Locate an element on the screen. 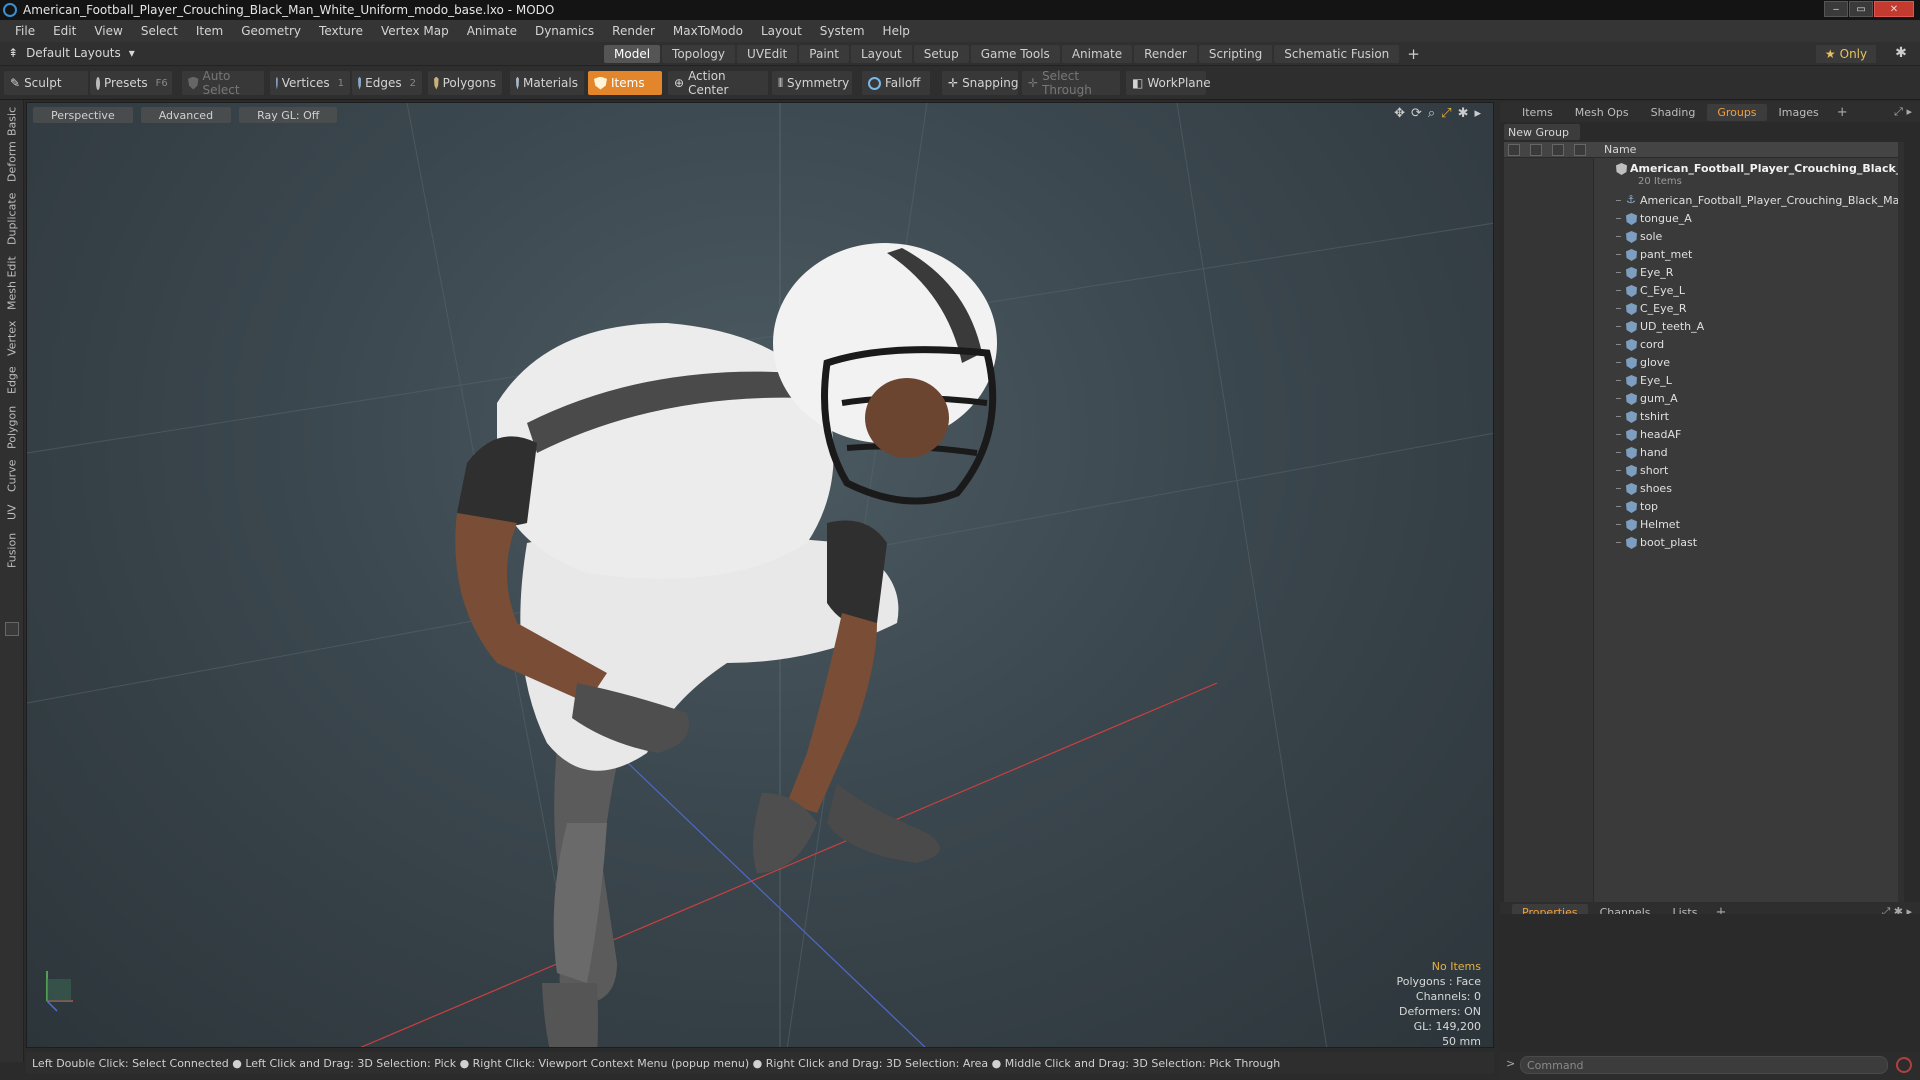  tree-row-item: Eye_R is located at coordinates (1704, 273).